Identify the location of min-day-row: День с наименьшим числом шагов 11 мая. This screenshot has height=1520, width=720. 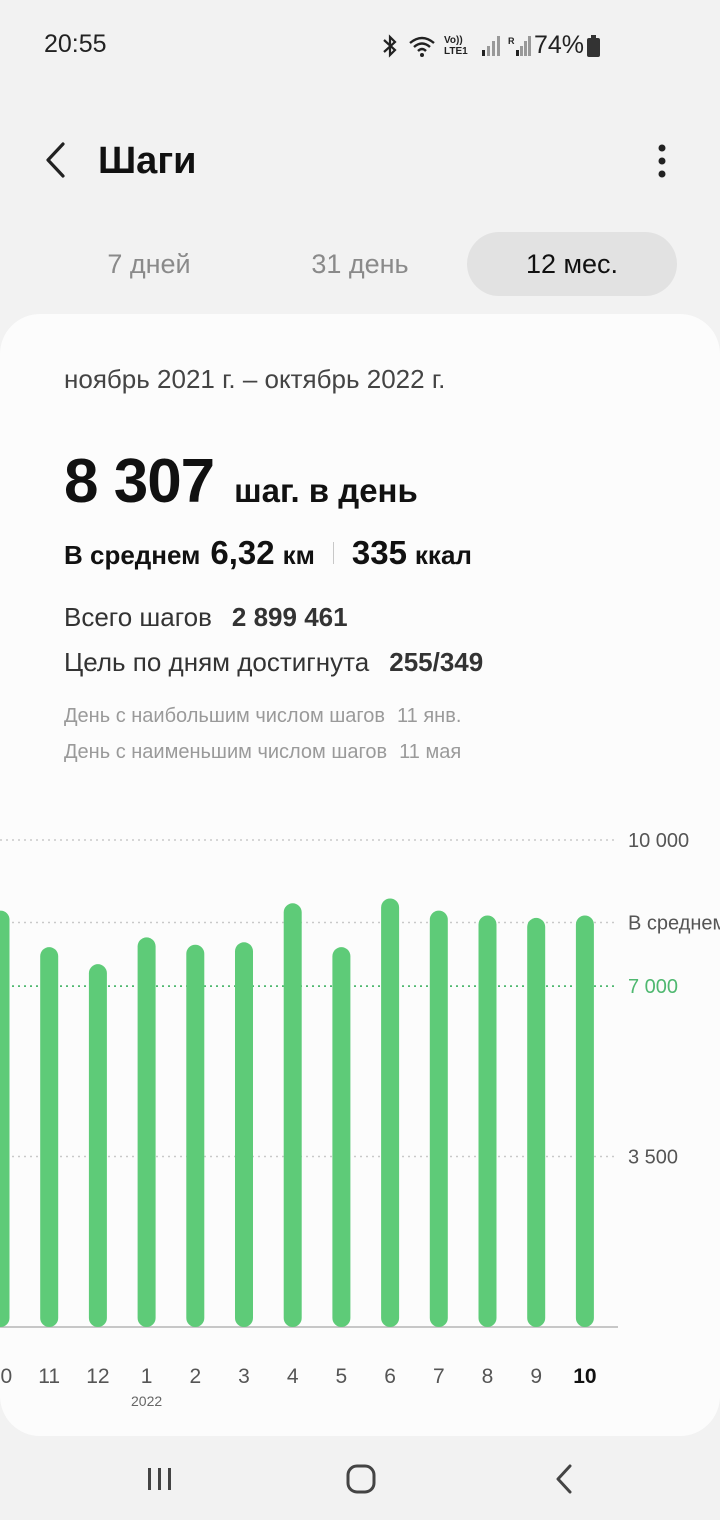
(262, 752).